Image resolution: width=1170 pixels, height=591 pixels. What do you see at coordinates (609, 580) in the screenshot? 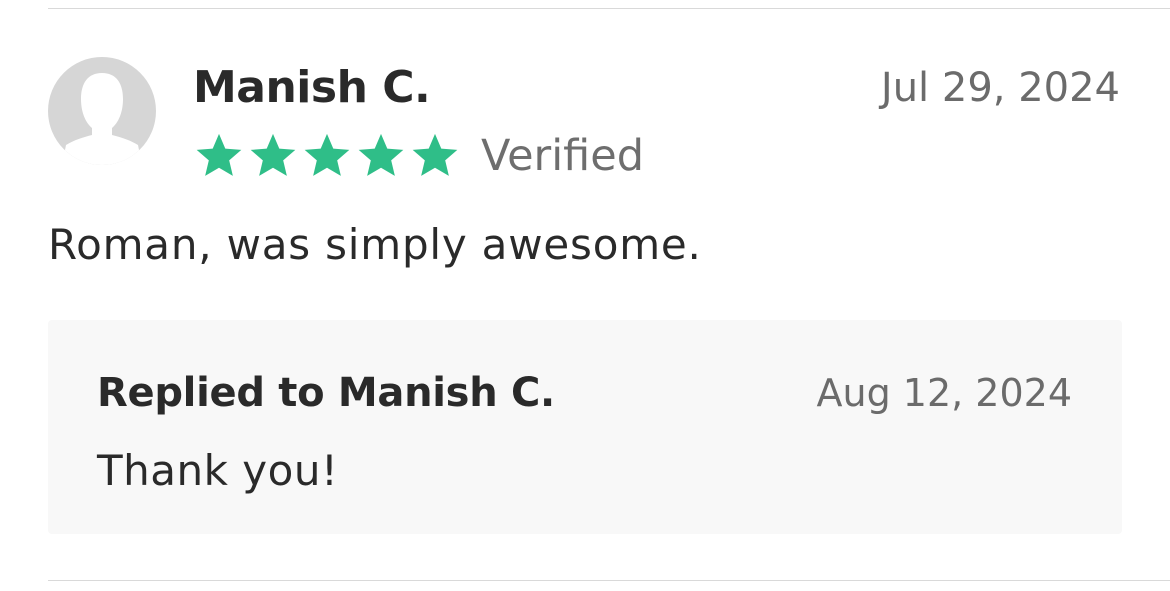
I see `bottom-divider` at bounding box center [609, 580].